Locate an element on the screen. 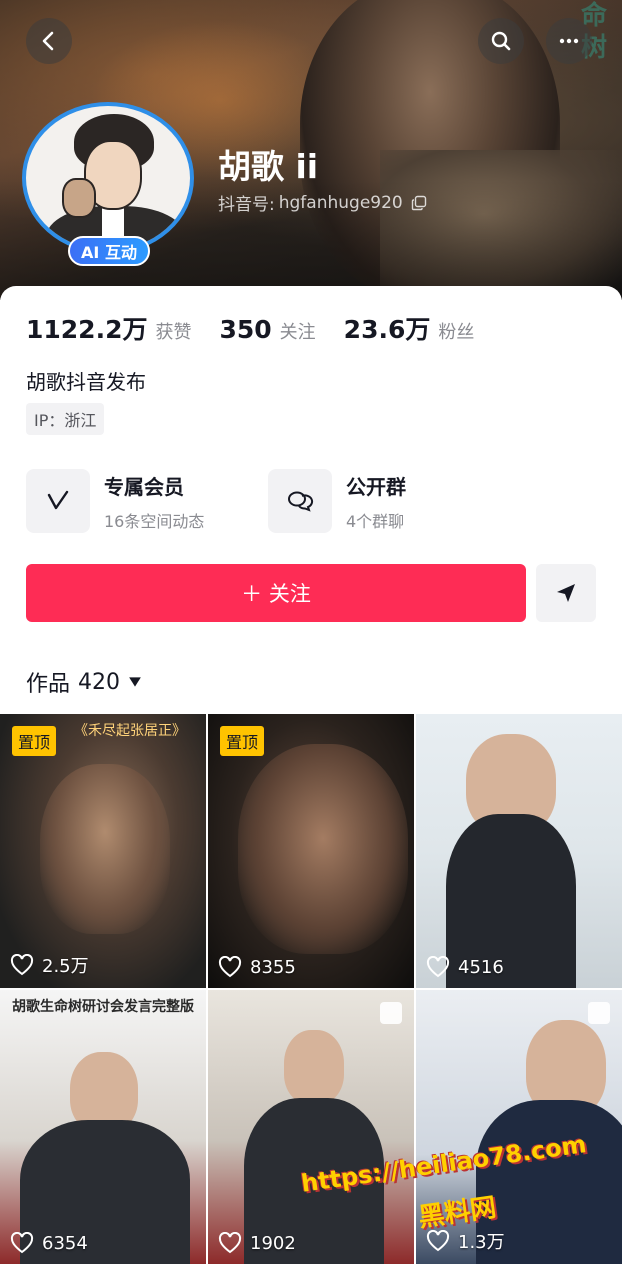 Image resolution: width=622 pixels, height=1280 pixels. like-count-value: 1902 is located at coordinates (273, 1243).